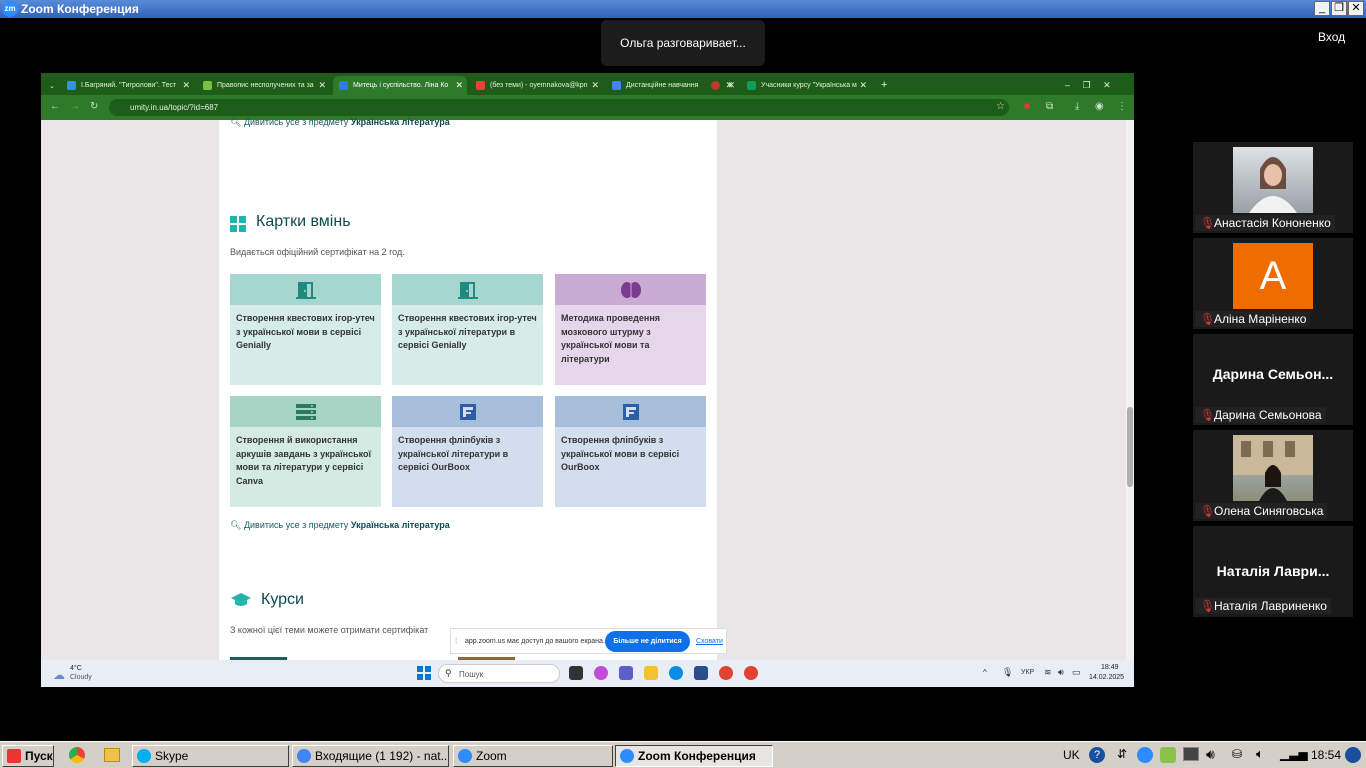 This screenshot has height=768, width=1366. I want to click on teams-icon, so click(626, 673).